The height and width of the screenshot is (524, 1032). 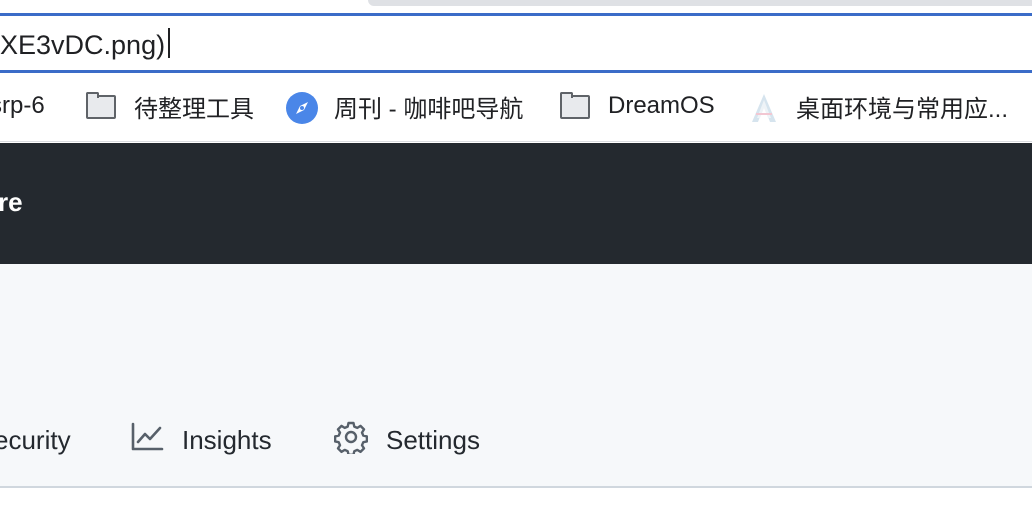 I want to click on address-bar-text: XE3vDC.png), so click(x=85, y=44).